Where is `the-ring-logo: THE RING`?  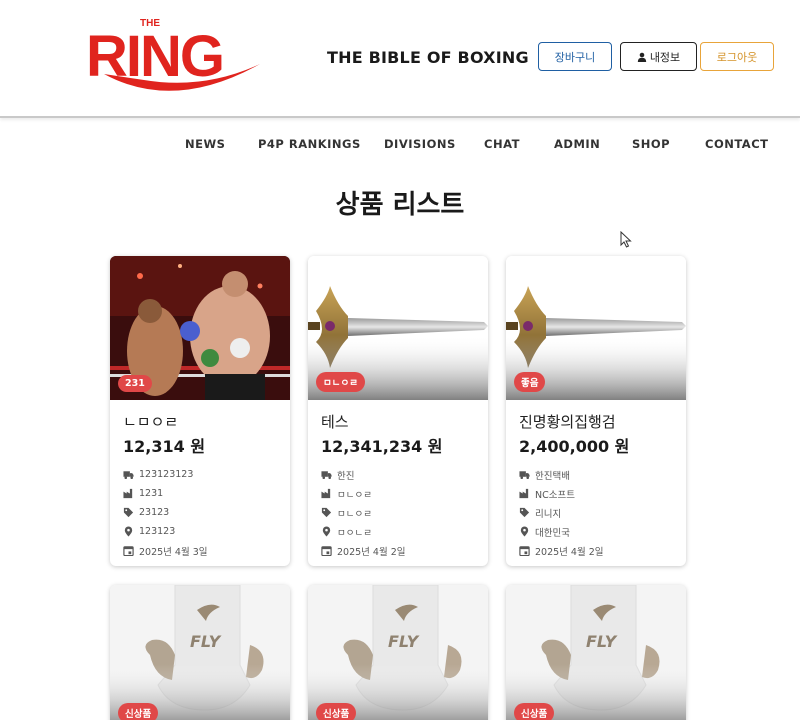
the-ring-logo: THE RING is located at coordinates (176, 56).